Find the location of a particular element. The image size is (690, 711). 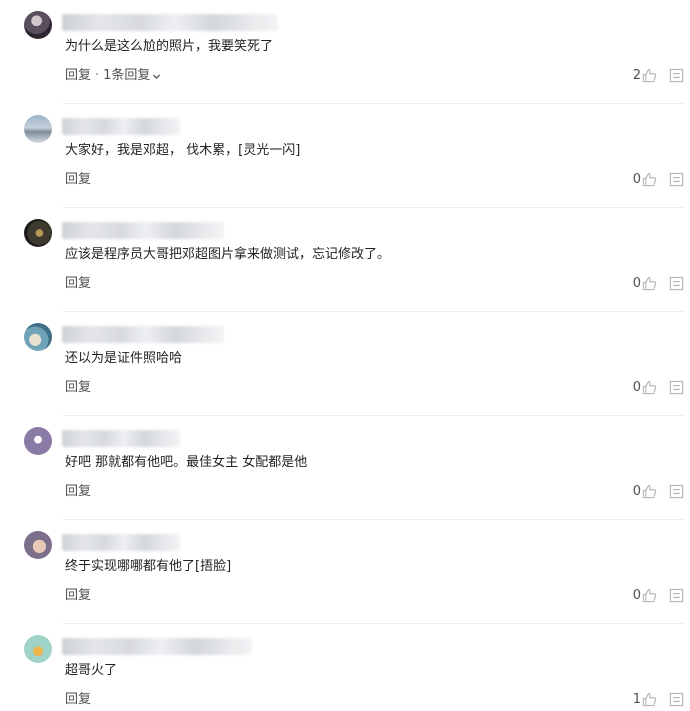

comment-text: 应该是程序员大哥把邓超图片拿来做测试，忘记修改了。 is located at coordinates (228, 254).